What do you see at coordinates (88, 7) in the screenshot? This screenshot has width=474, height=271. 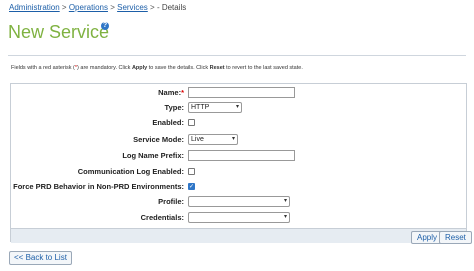 I see `breadcrumb-operations: Operations` at bounding box center [88, 7].